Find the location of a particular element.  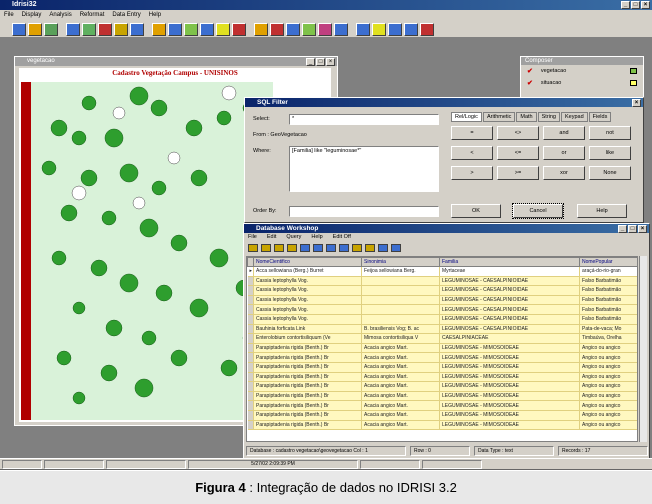

map-window-titlebar: vegetacao _ □ × is located at coordinates (176, 61).